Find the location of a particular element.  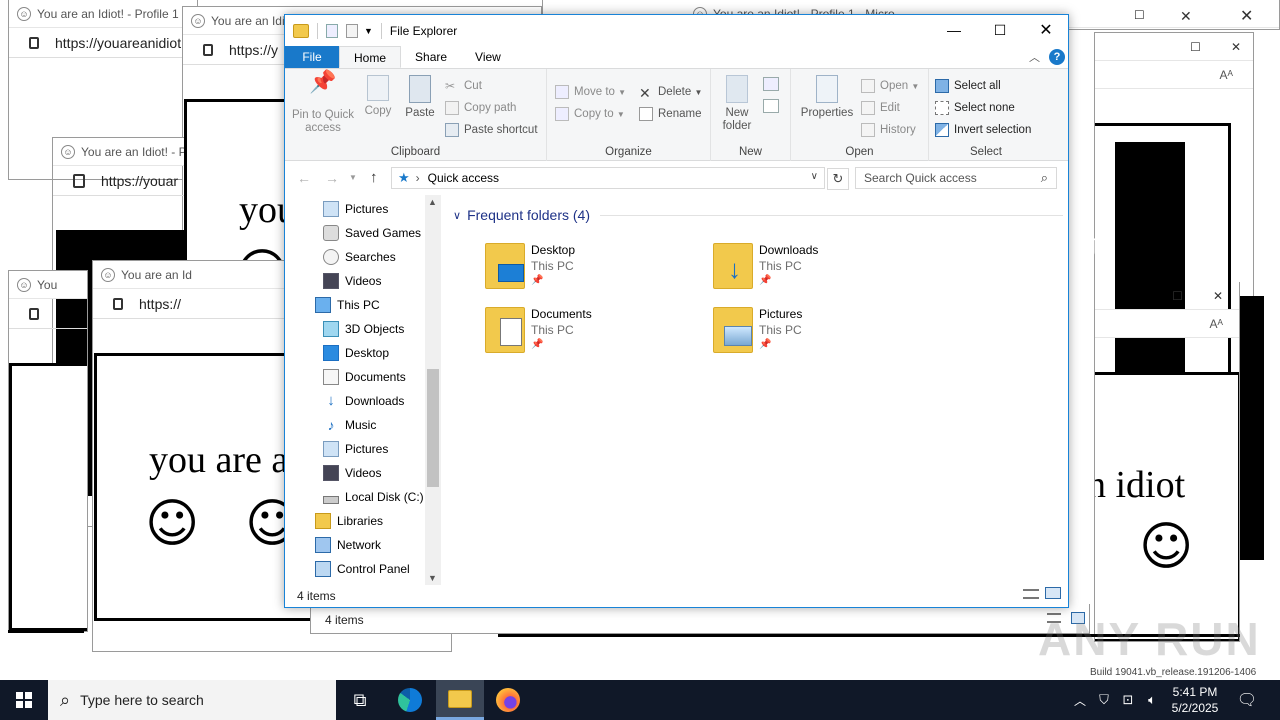

folder-tile-pictures: Pictures This PC 📌 is located at coordinates (818, 333).